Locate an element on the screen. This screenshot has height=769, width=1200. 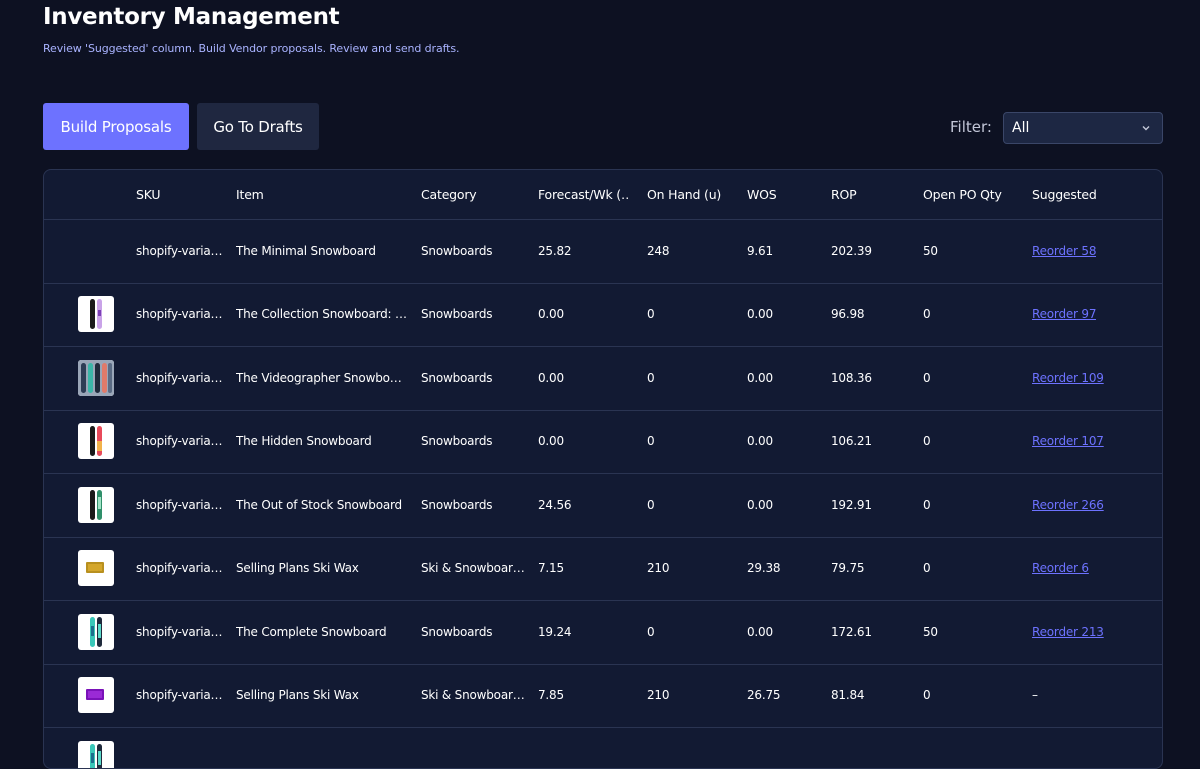
column-header-item: Item is located at coordinates (322, 194).